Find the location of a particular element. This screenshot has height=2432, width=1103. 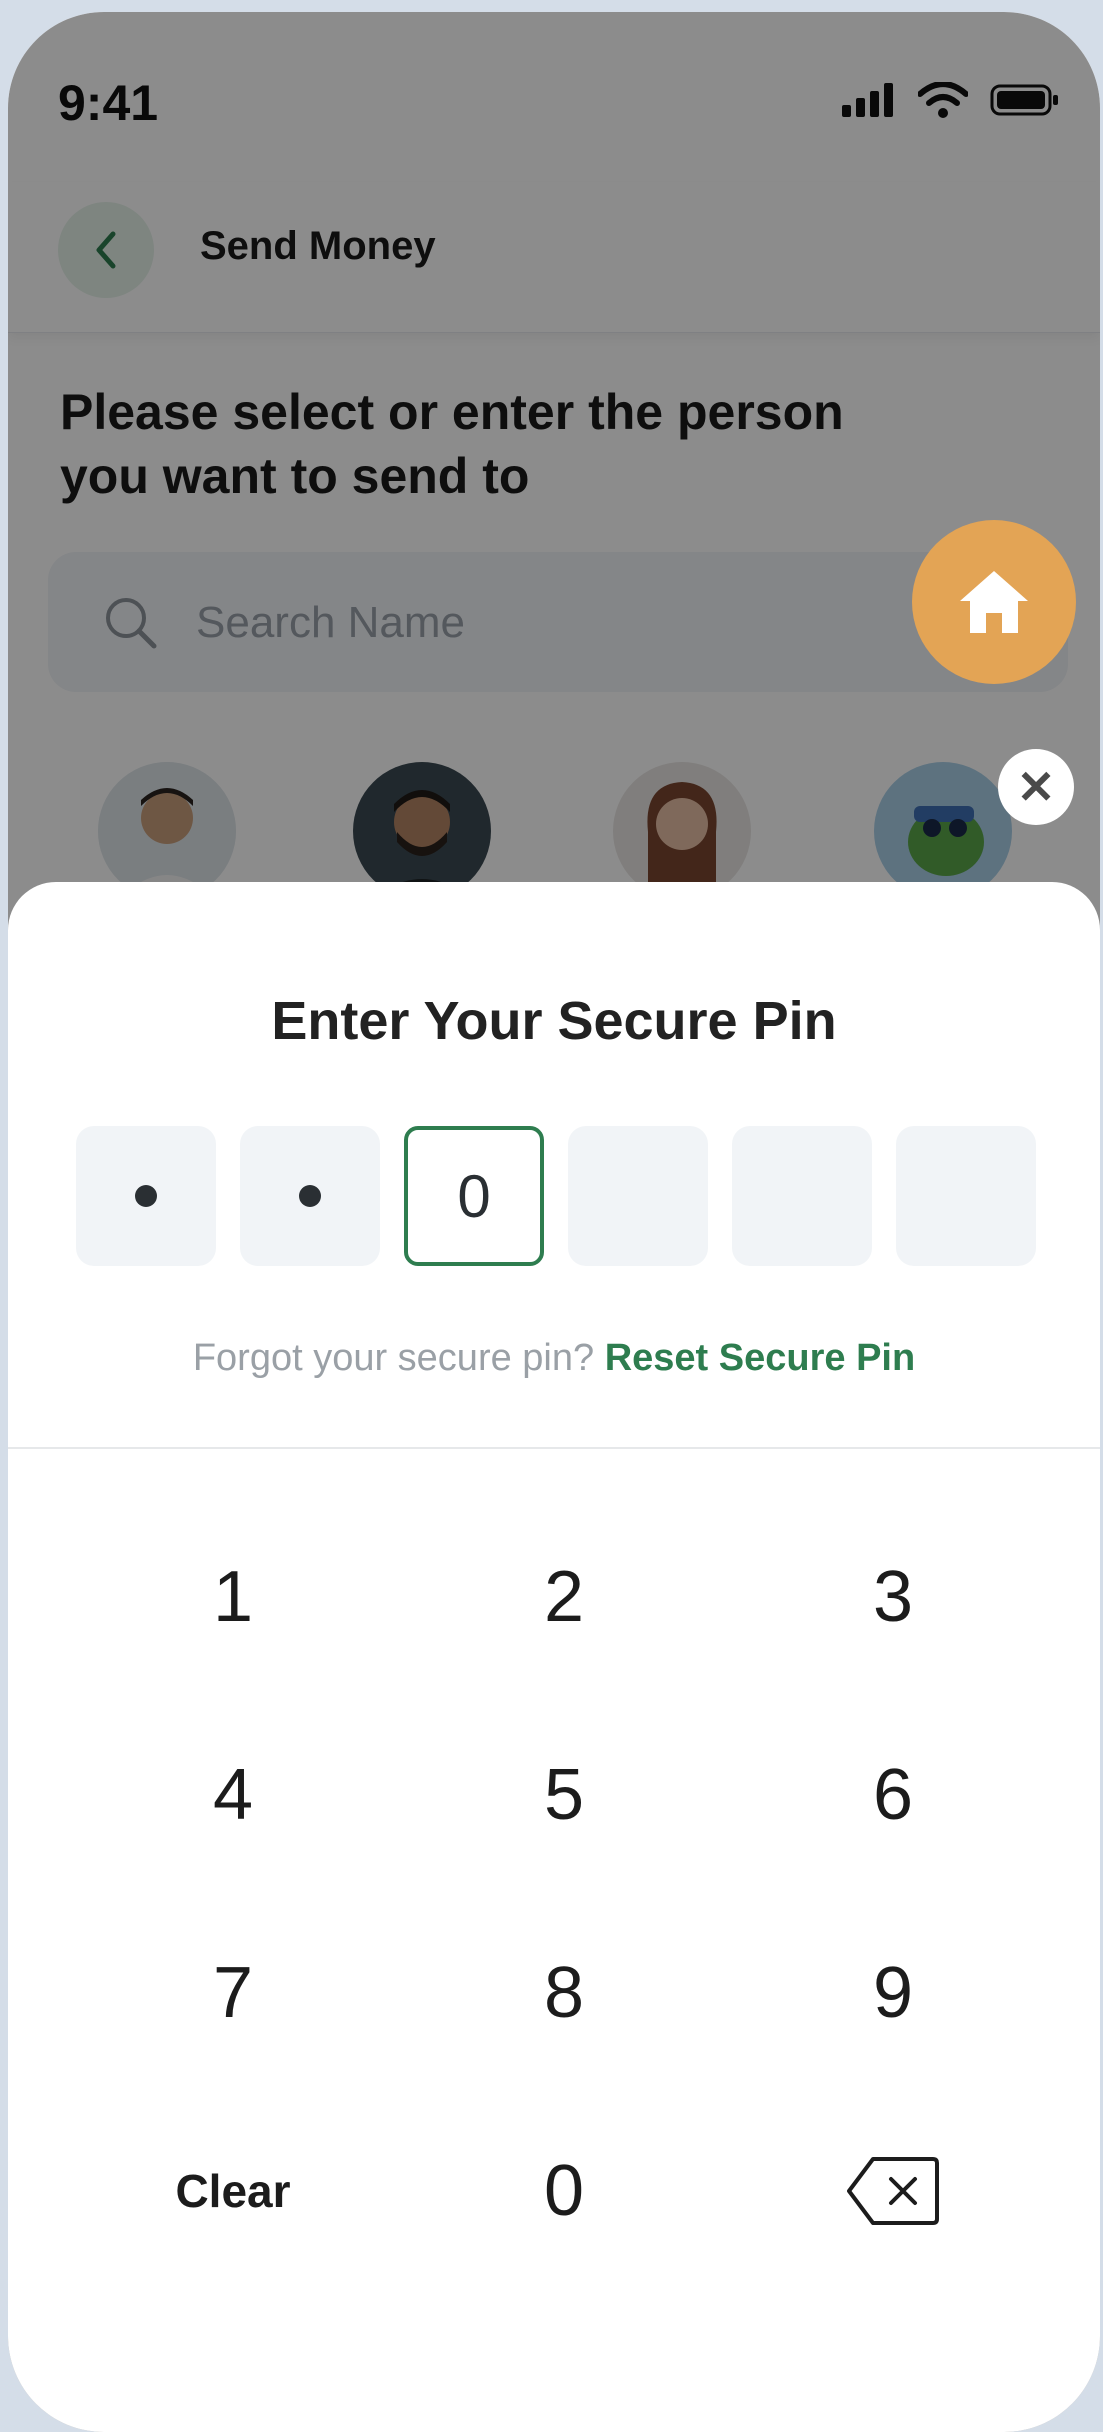

reset-pin-link: Reset Secure Pin is located at coordinates (760, 1358).